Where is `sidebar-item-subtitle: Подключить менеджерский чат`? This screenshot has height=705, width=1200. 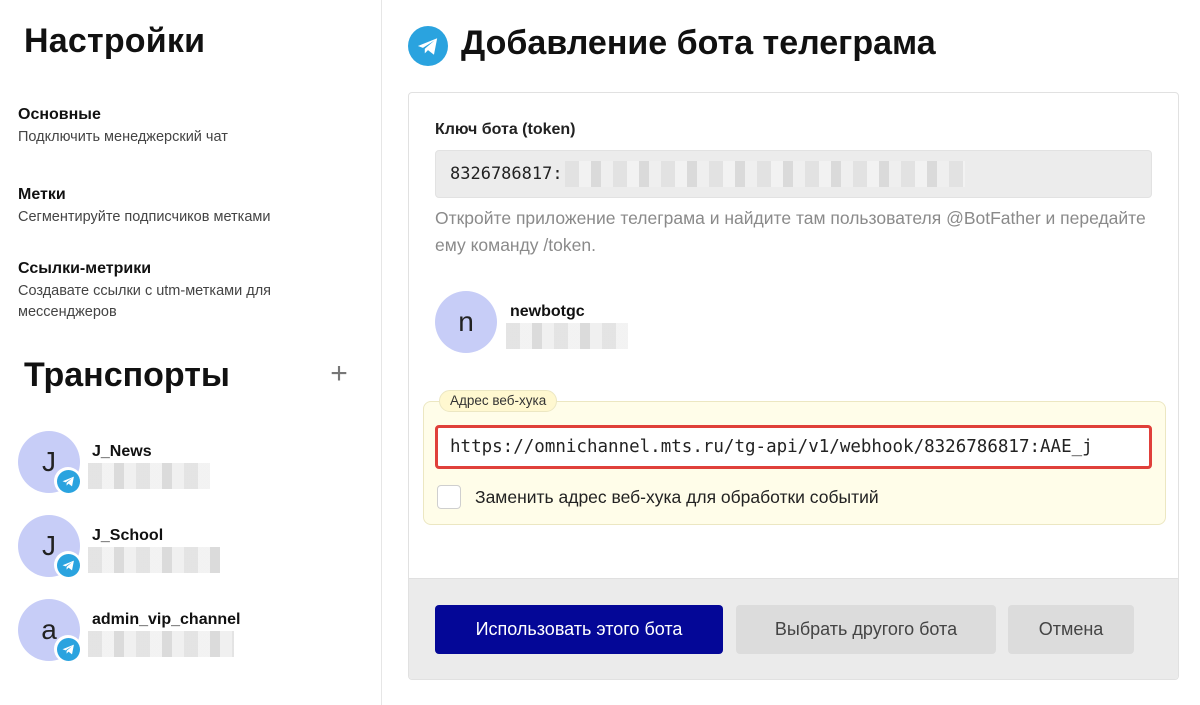
sidebar-item-subtitle: Подключить менеджерский чат is located at coordinates (123, 137).